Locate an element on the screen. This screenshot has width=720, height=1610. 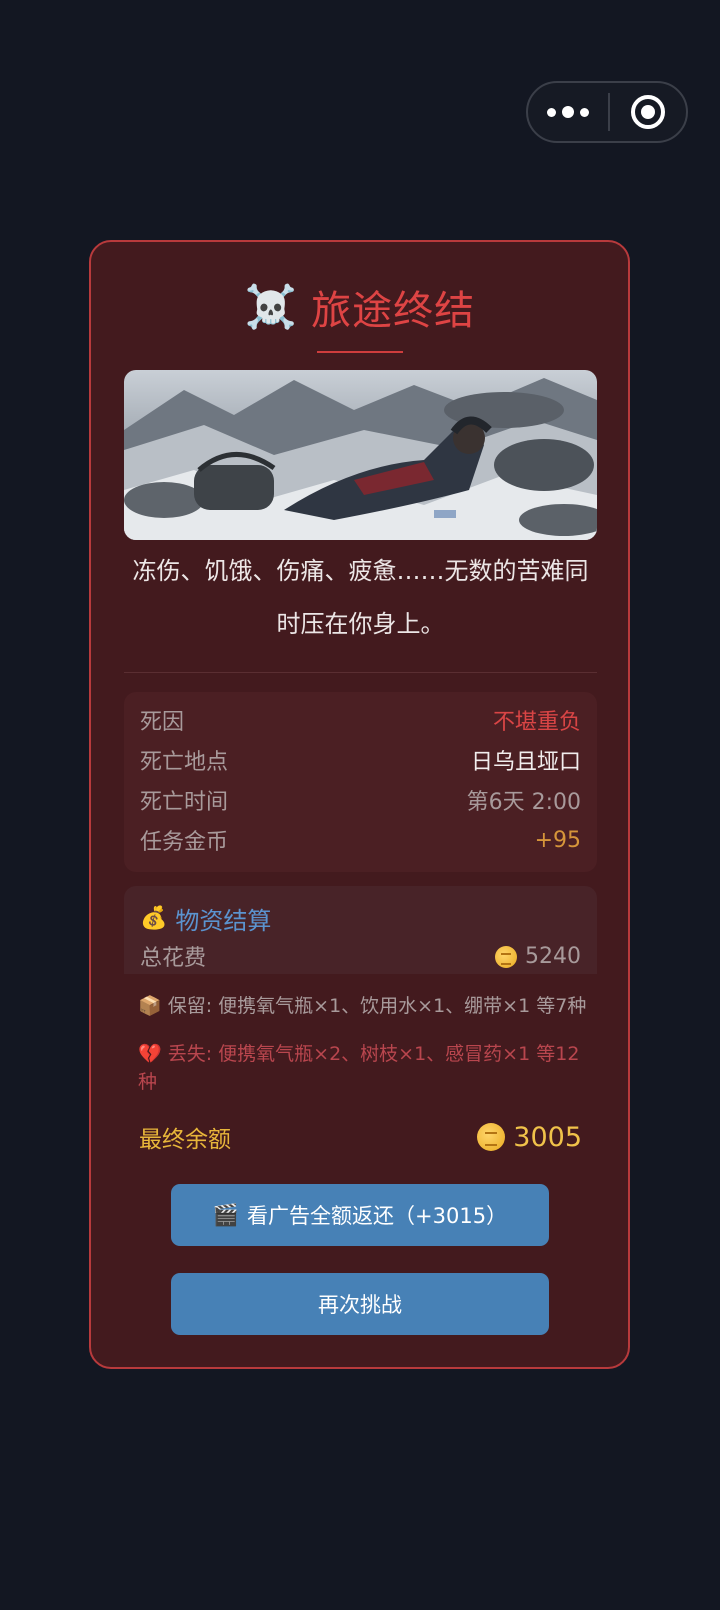
total-cost-row: 总花费 5240 is located at coordinates (360, 956).